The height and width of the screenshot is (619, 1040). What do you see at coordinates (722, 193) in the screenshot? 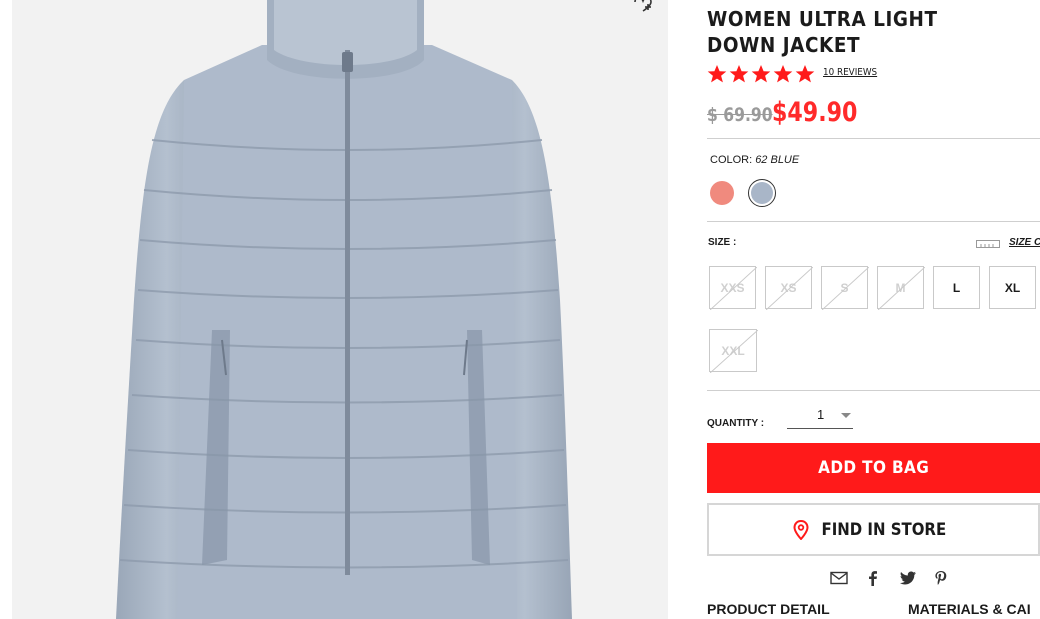
I see `color-swatch-coral` at bounding box center [722, 193].